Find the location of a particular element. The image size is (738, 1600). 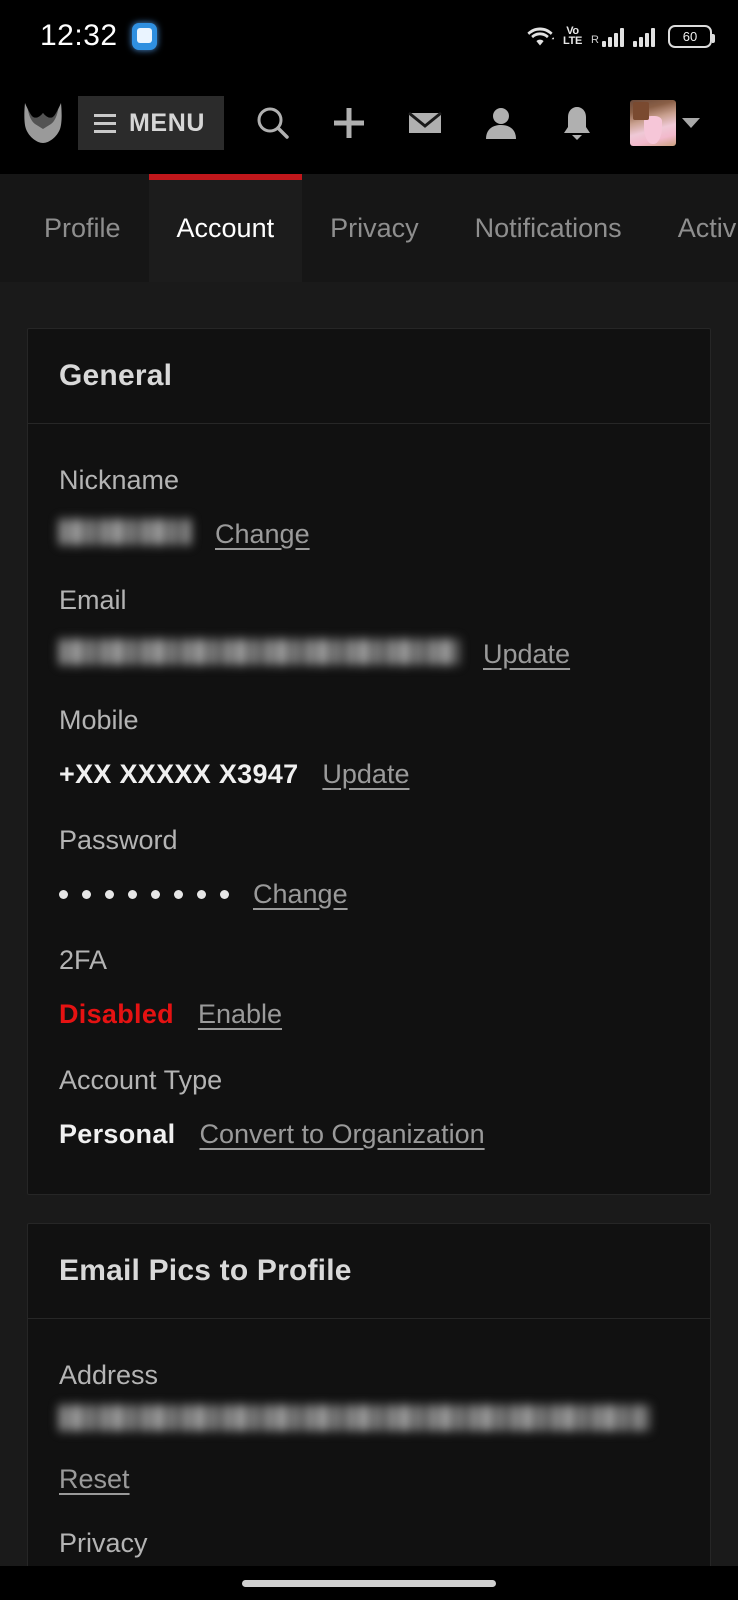

field-label: Address is located at coordinates (109, 1375).